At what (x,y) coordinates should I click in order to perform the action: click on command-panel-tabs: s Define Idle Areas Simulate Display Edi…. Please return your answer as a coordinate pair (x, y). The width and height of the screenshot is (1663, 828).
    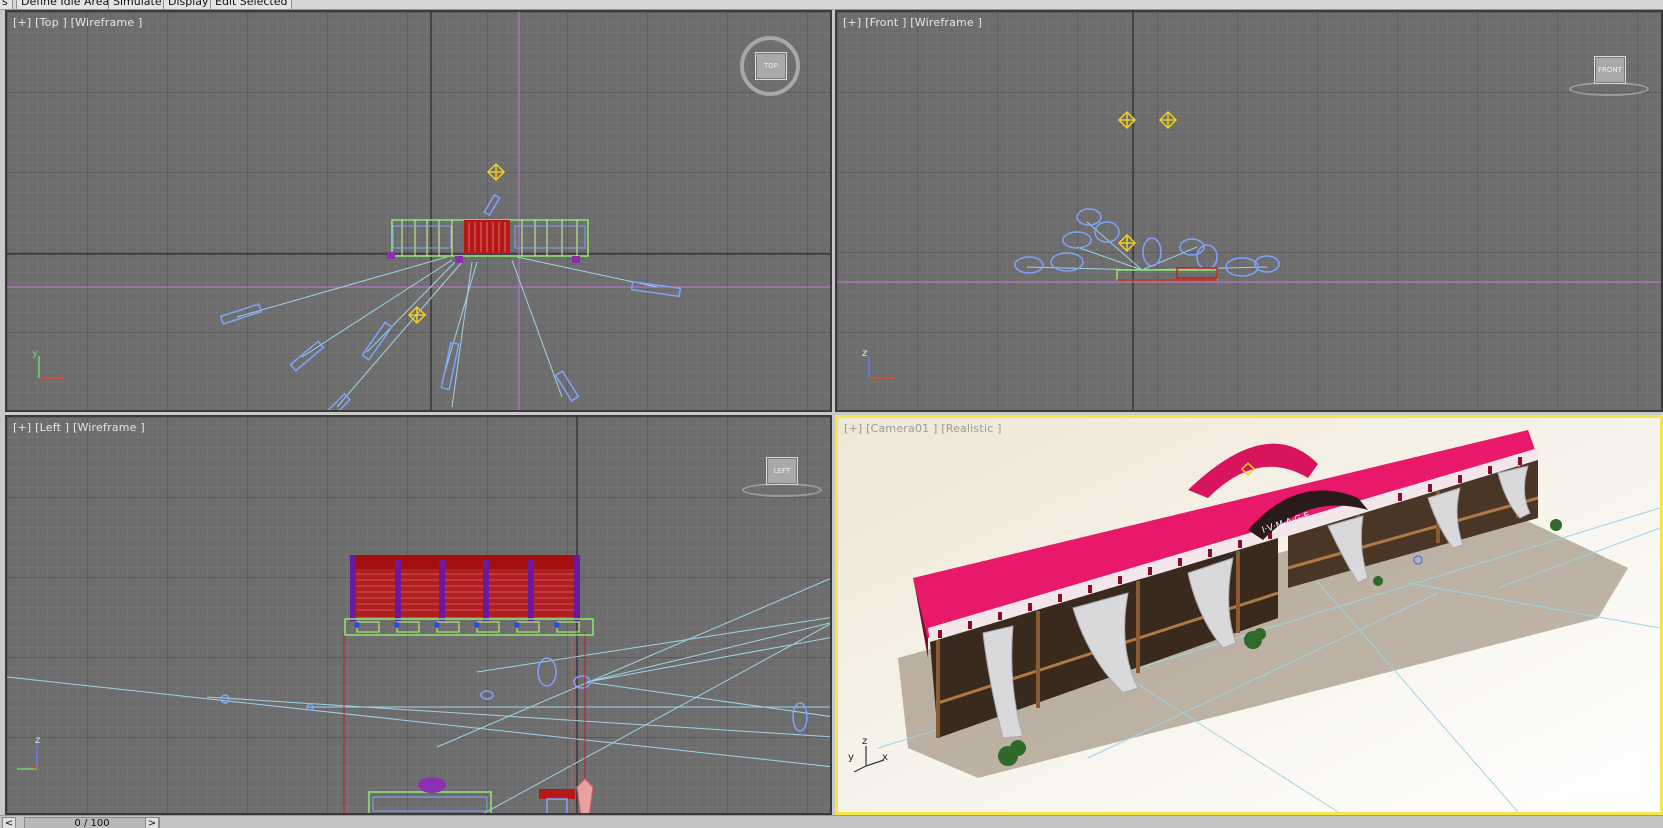
    Looking at the image, I should click on (831, 5).